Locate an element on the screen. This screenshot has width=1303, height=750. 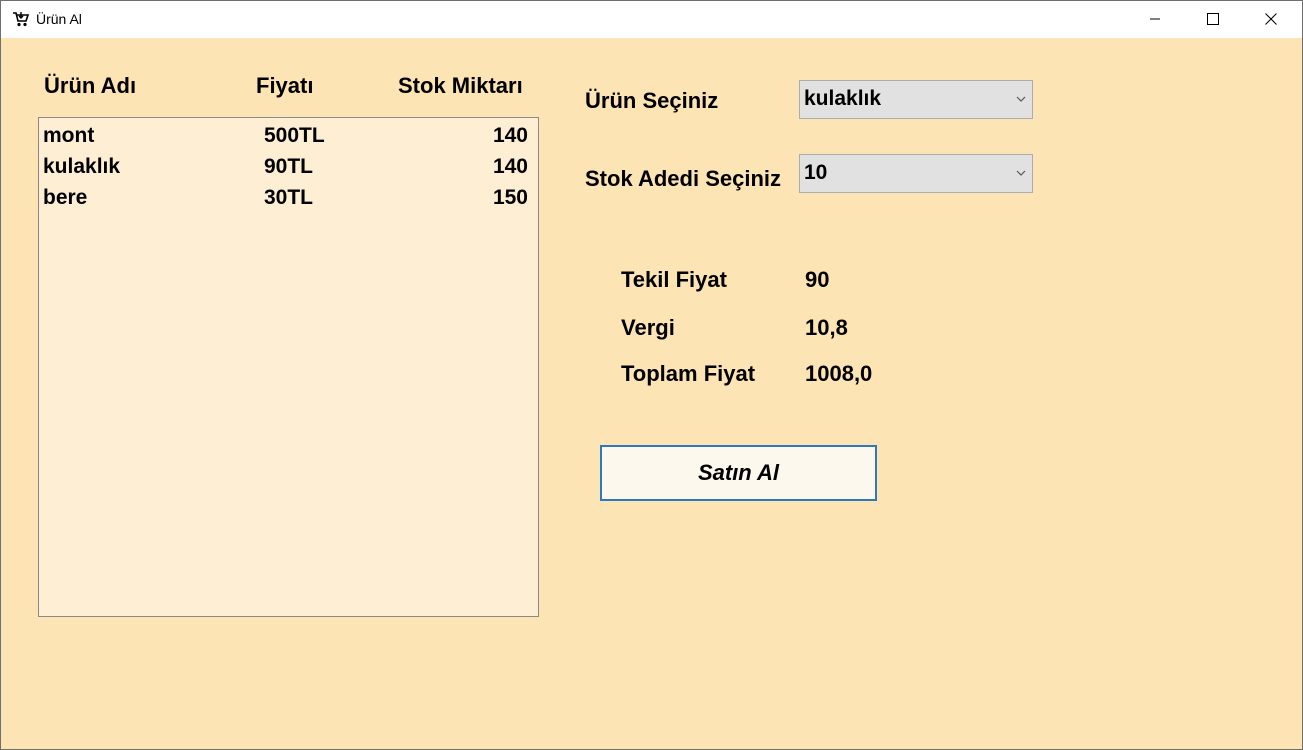
maximize-icon is located at coordinates (1213, 19).